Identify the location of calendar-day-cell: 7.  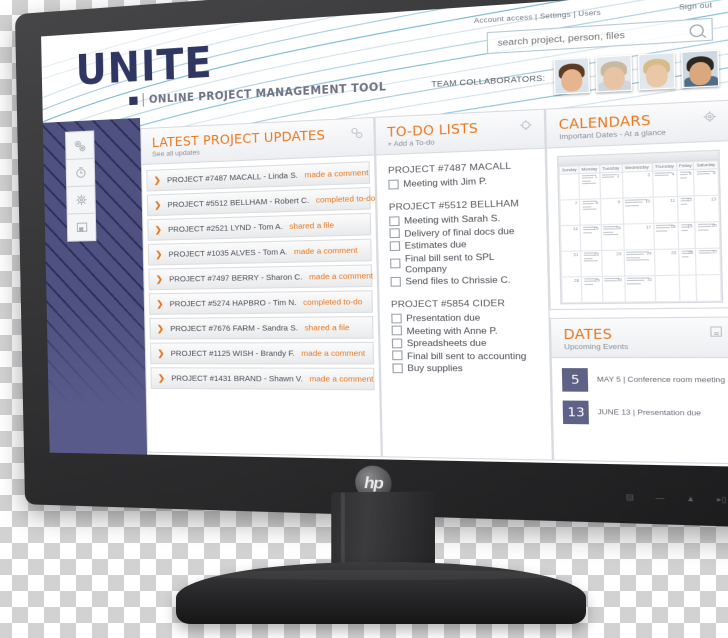
(570, 212).